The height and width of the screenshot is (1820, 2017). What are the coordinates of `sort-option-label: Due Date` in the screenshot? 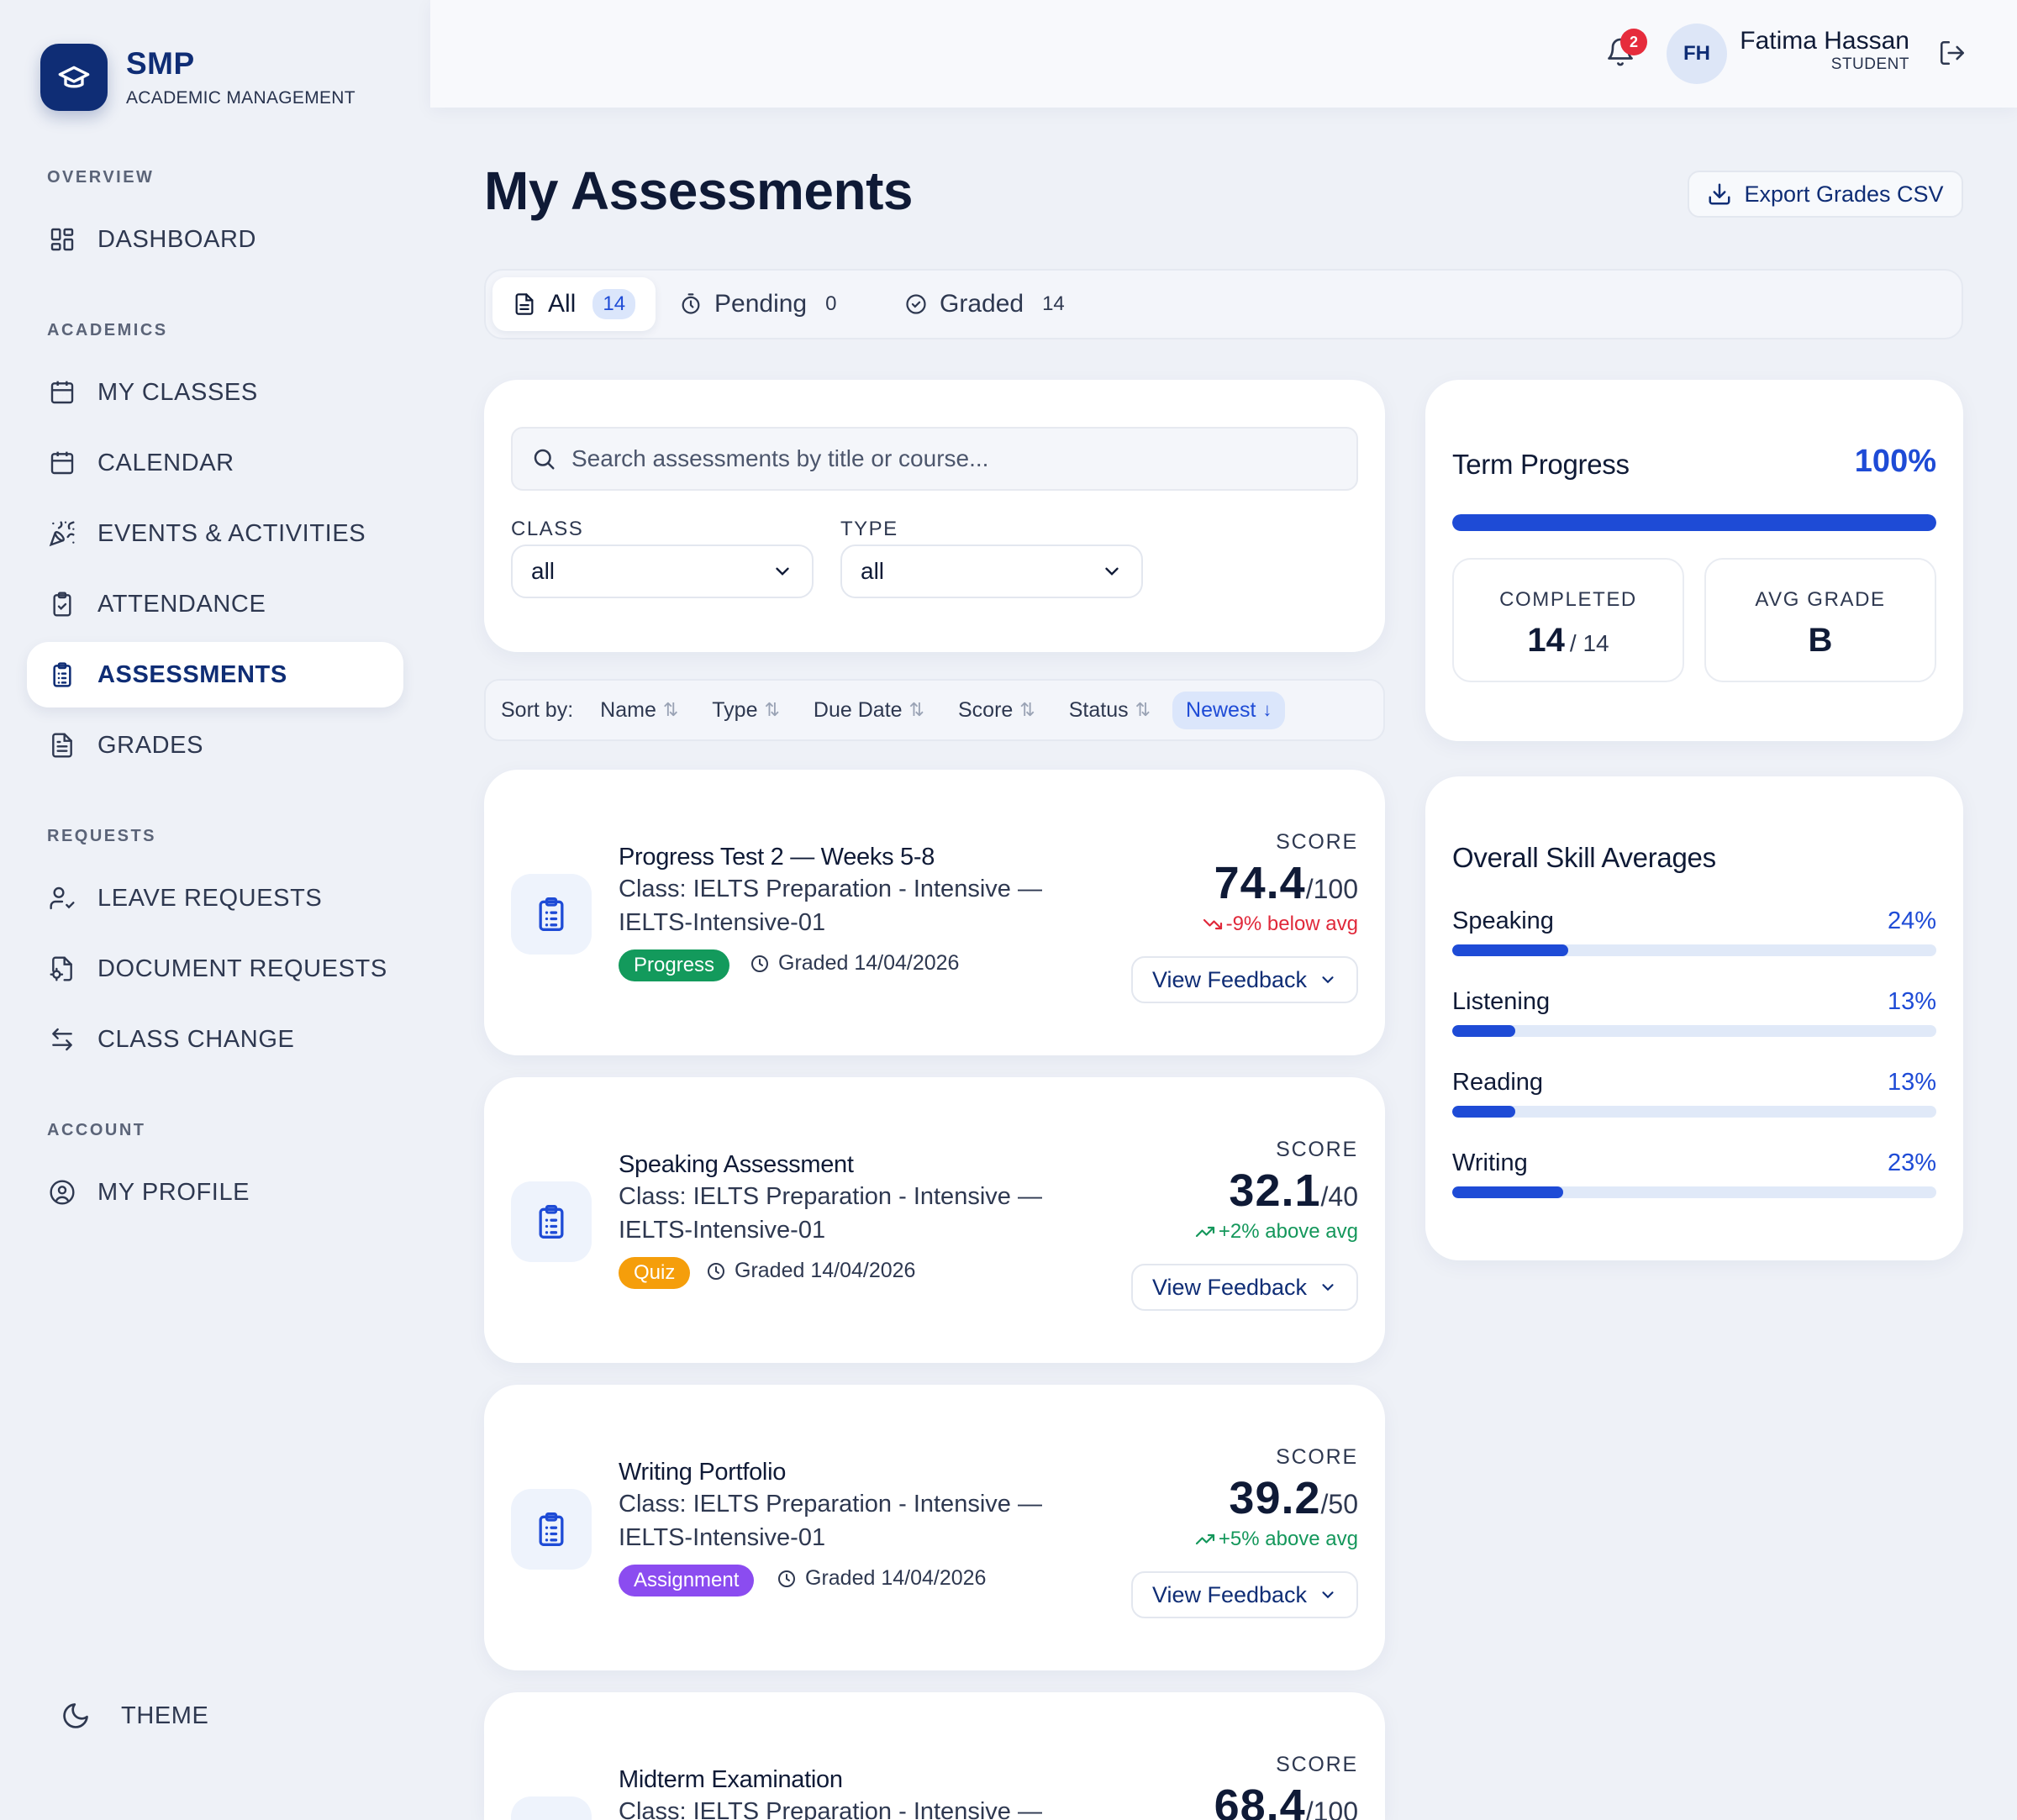 It's located at (858, 709).